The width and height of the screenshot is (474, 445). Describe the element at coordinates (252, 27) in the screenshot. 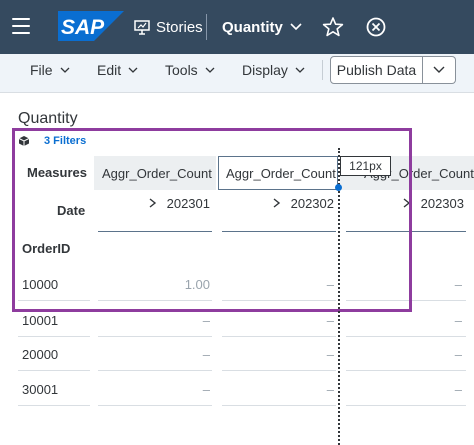

I see `document-title: Quantity` at that location.